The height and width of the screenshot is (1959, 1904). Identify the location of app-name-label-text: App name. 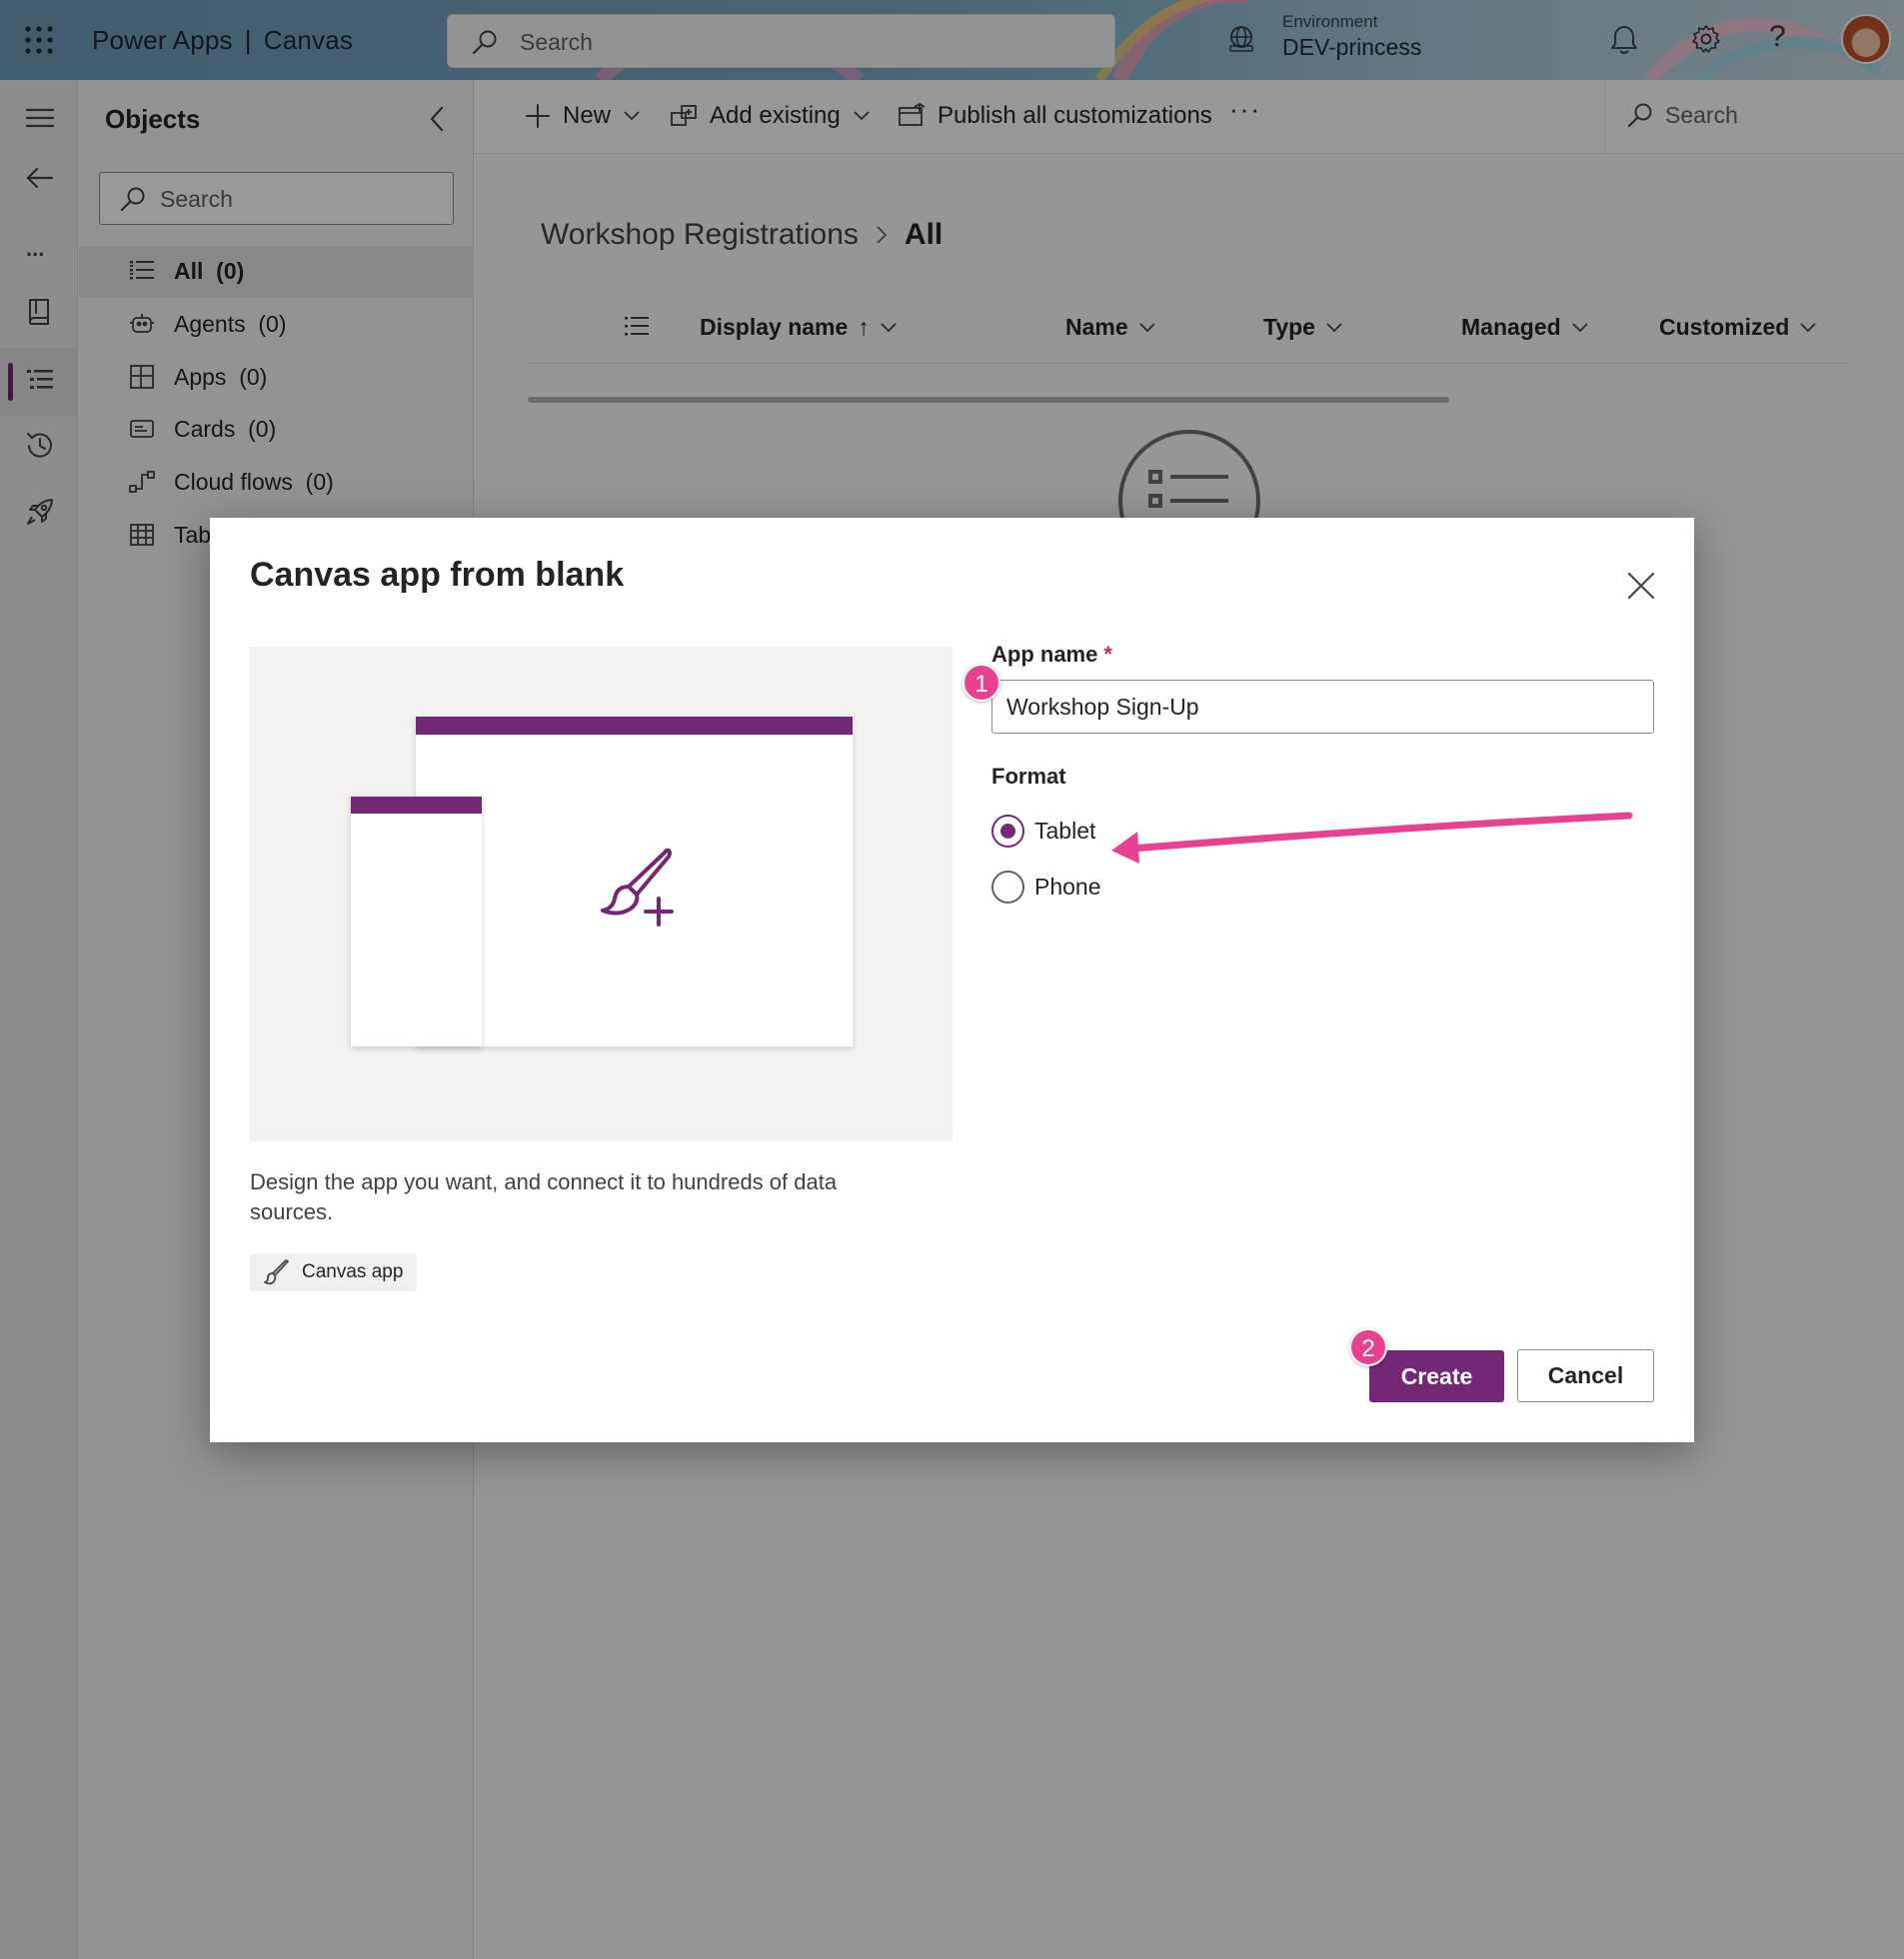
(1044, 654).